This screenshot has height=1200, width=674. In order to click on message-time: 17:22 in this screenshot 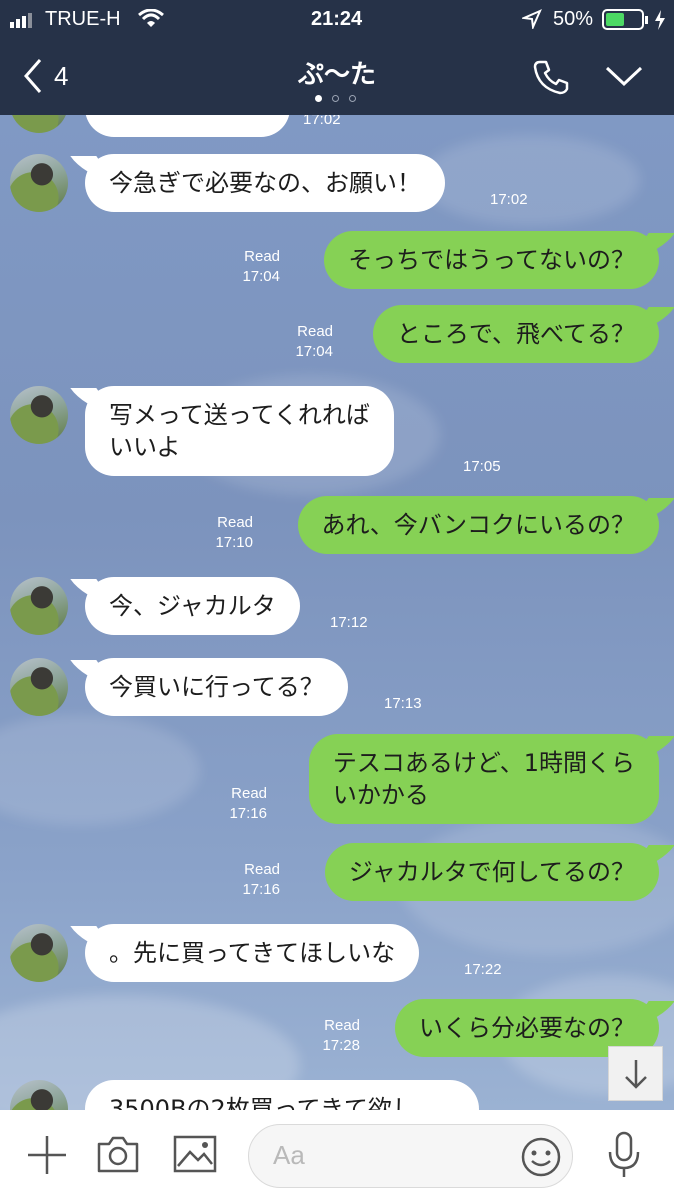, I will do `click(483, 969)`.